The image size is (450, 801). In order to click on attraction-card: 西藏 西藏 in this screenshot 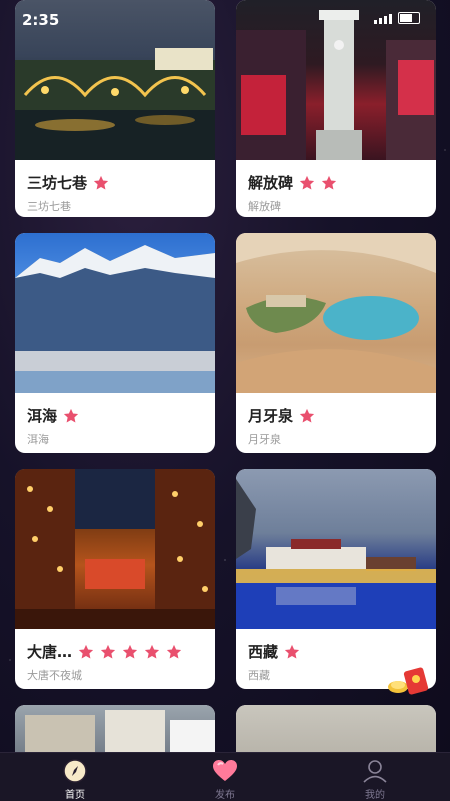, I will do `click(336, 579)`.